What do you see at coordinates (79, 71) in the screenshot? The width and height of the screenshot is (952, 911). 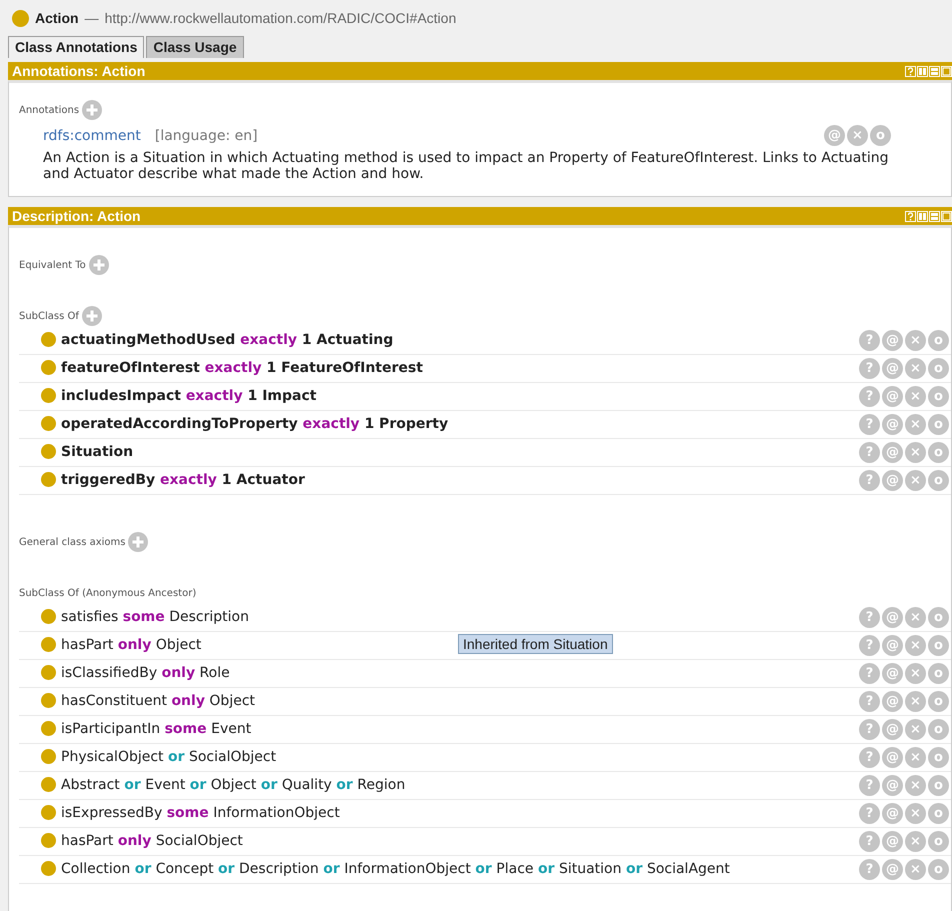 I see `panel-title: Annotations: Action` at bounding box center [79, 71].